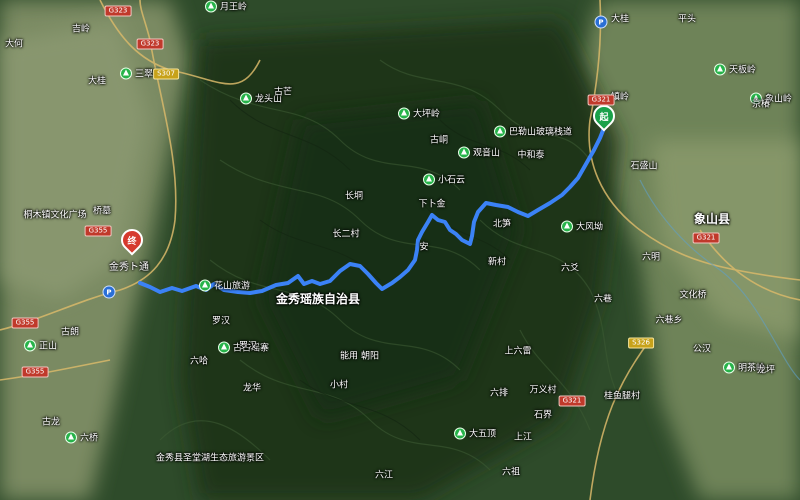  Describe the element at coordinates (318, 299) in the screenshot. I see `county-label: 金秀瑶族自治县` at that location.